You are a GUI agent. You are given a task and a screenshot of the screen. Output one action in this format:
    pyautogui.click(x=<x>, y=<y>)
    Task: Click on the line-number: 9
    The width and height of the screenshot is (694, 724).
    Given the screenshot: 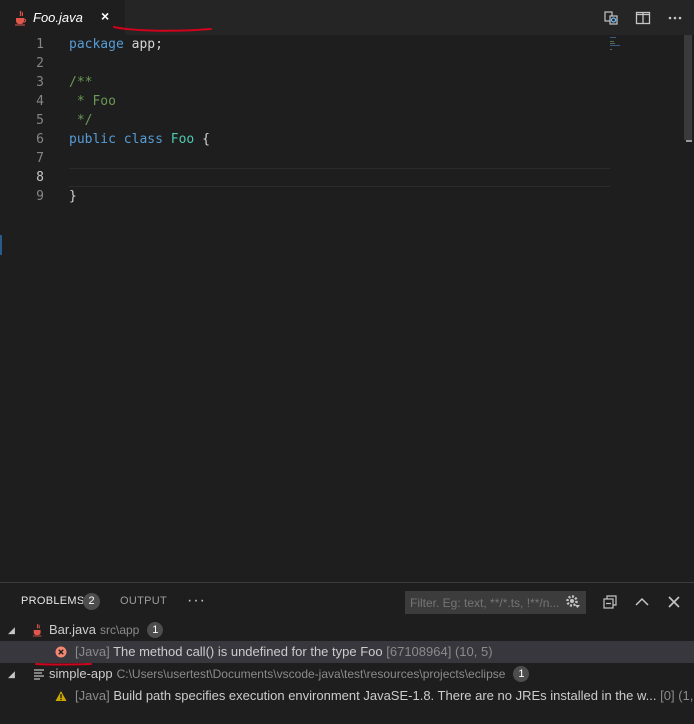 What is the action you would take?
    pyautogui.click(x=40, y=196)
    